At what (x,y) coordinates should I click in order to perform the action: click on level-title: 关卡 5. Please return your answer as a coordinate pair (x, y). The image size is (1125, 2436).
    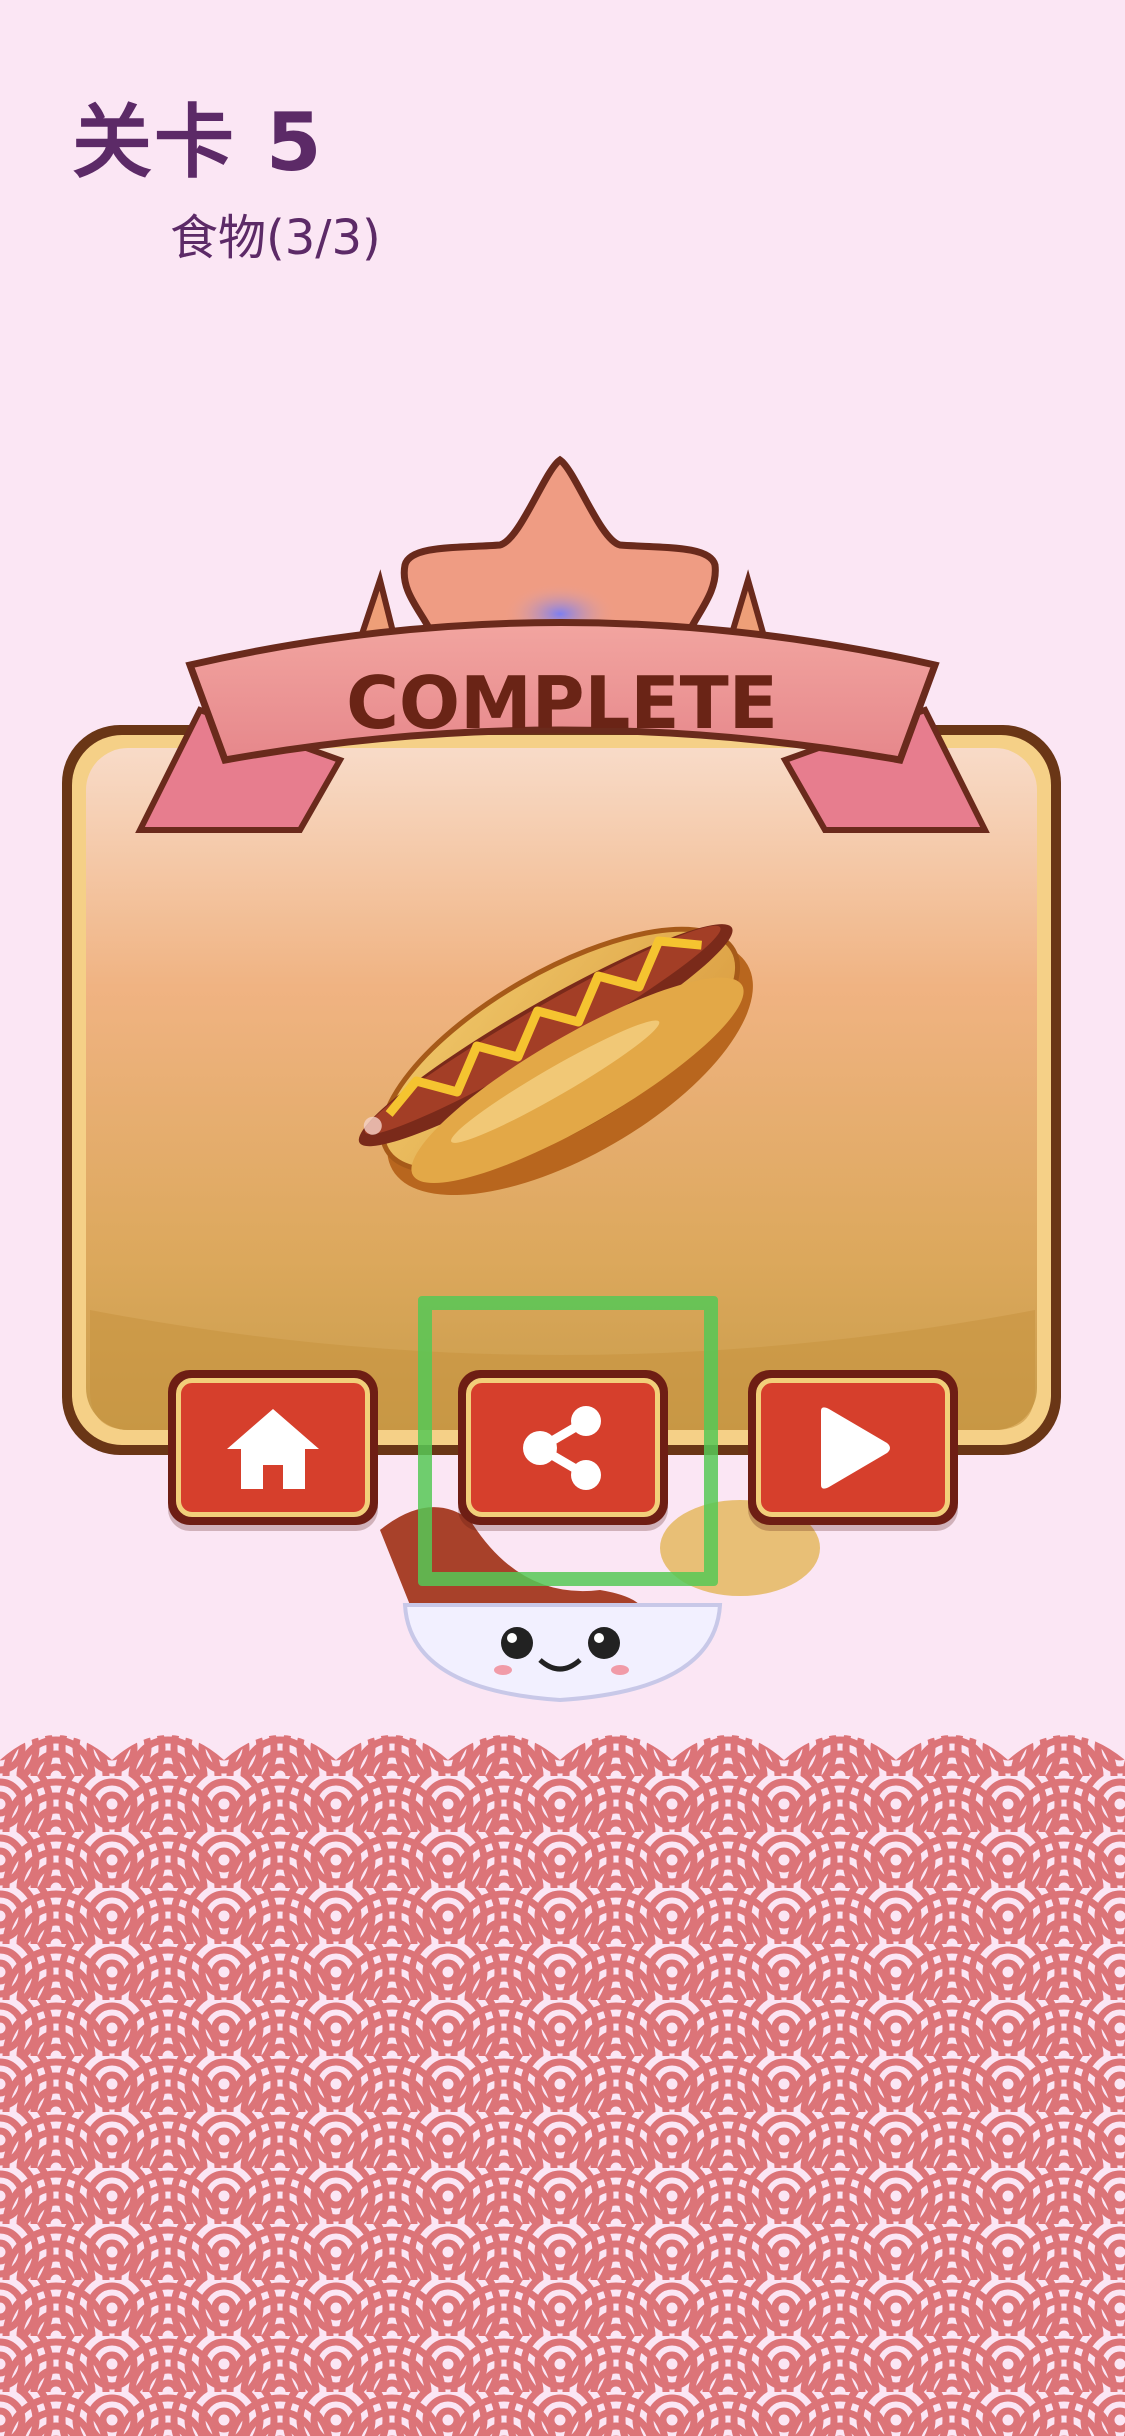
    Looking at the image, I should click on (198, 142).